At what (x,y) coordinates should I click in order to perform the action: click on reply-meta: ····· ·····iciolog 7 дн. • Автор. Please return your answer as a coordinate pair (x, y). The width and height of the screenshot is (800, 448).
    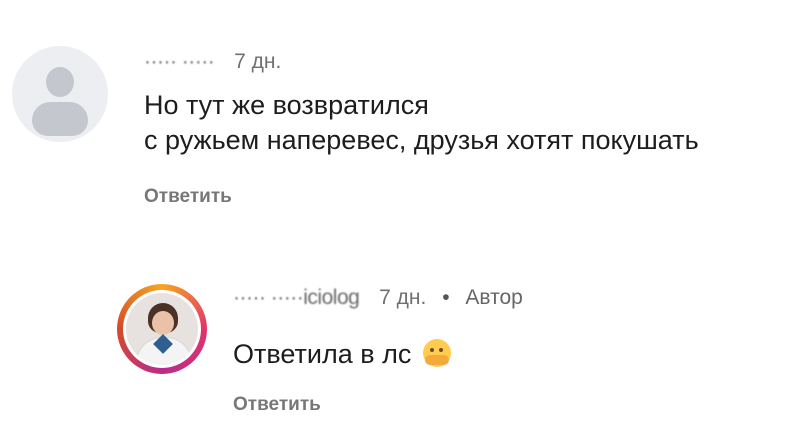
    Looking at the image, I should click on (378, 298).